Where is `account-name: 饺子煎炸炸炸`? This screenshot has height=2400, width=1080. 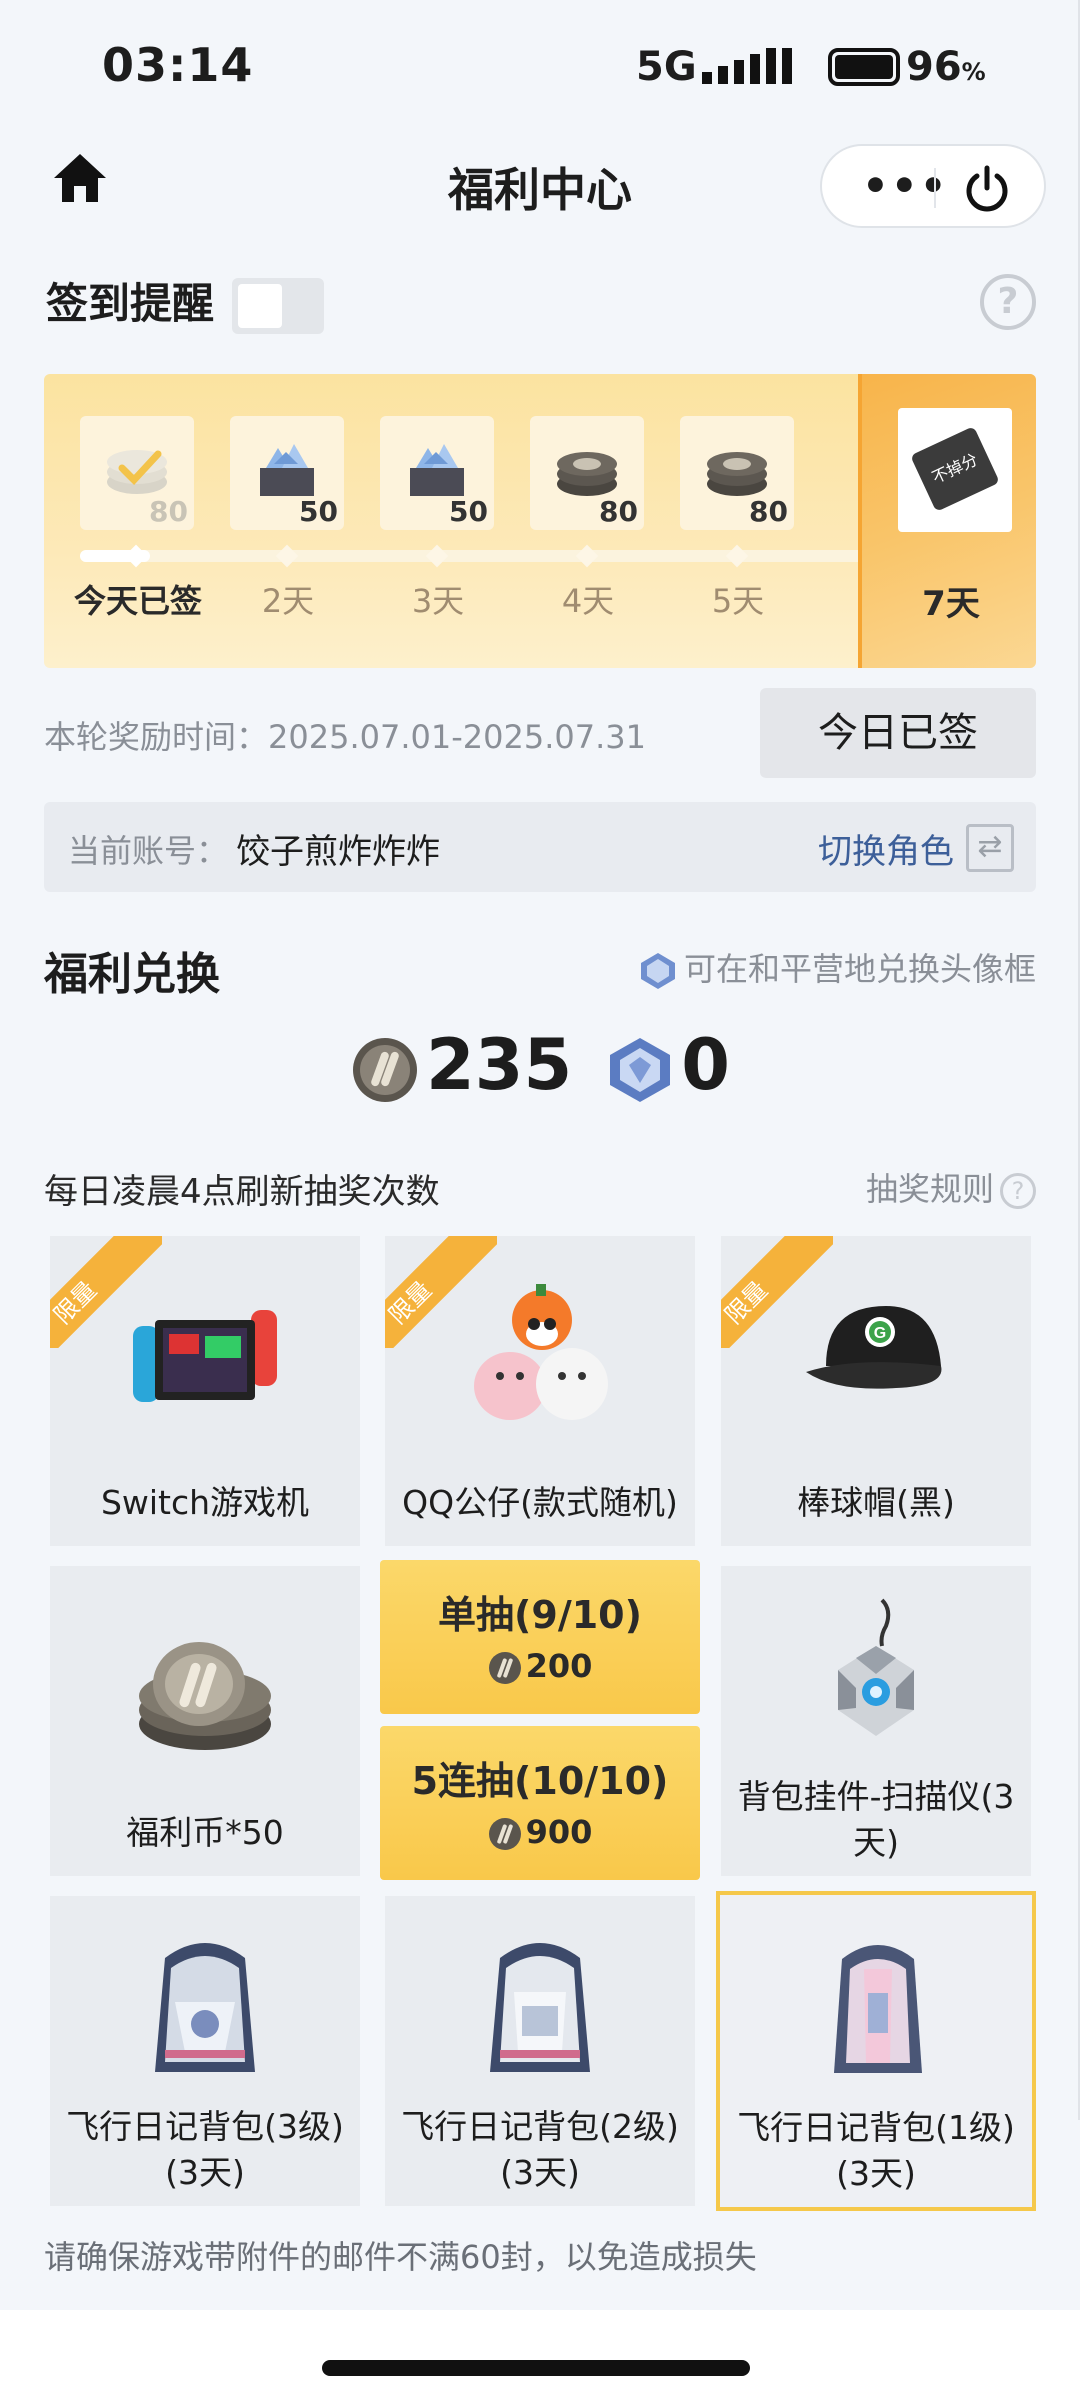
account-name: 饺子煎炸炸炸 is located at coordinates (338, 852).